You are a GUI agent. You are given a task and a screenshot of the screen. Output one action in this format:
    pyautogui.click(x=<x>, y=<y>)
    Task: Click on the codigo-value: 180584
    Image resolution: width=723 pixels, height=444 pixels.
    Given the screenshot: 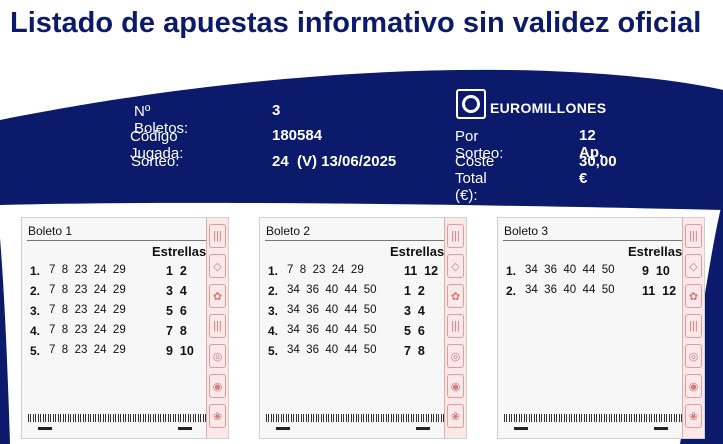 What is the action you would take?
    pyautogui.click(x=297, y=135)
    